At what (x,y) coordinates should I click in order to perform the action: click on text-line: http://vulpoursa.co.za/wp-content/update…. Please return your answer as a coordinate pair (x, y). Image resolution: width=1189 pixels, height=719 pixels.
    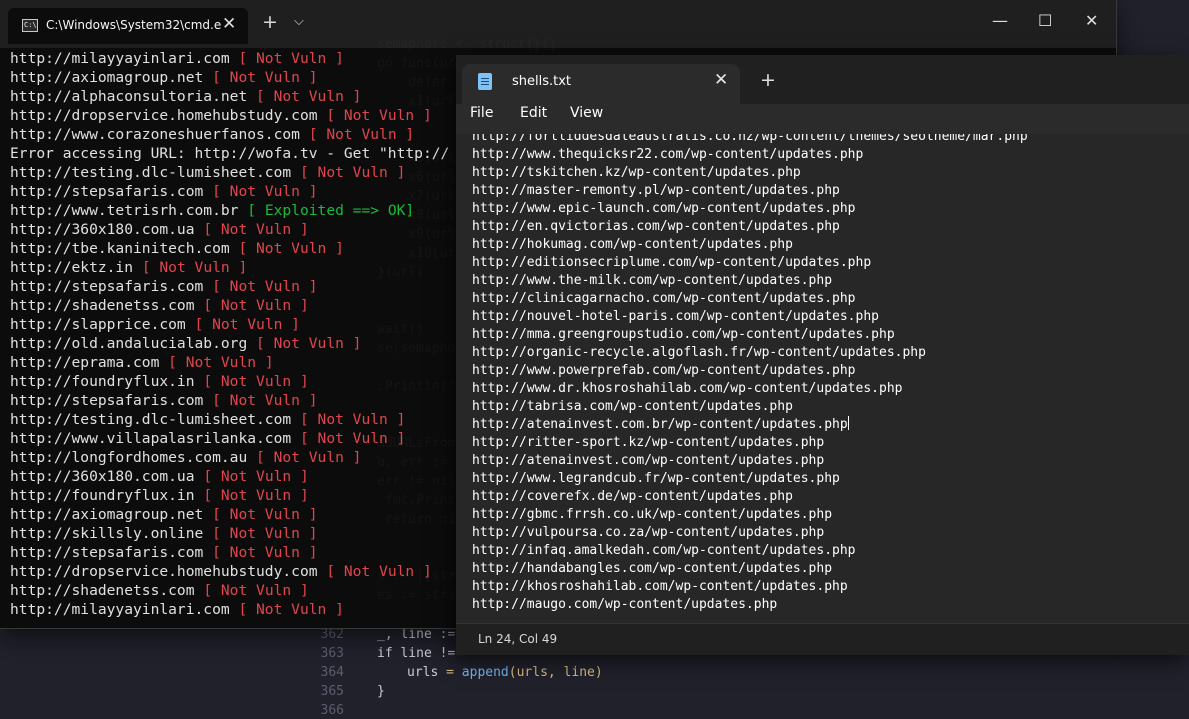
    Looking at the image, I should click on (750, 533).